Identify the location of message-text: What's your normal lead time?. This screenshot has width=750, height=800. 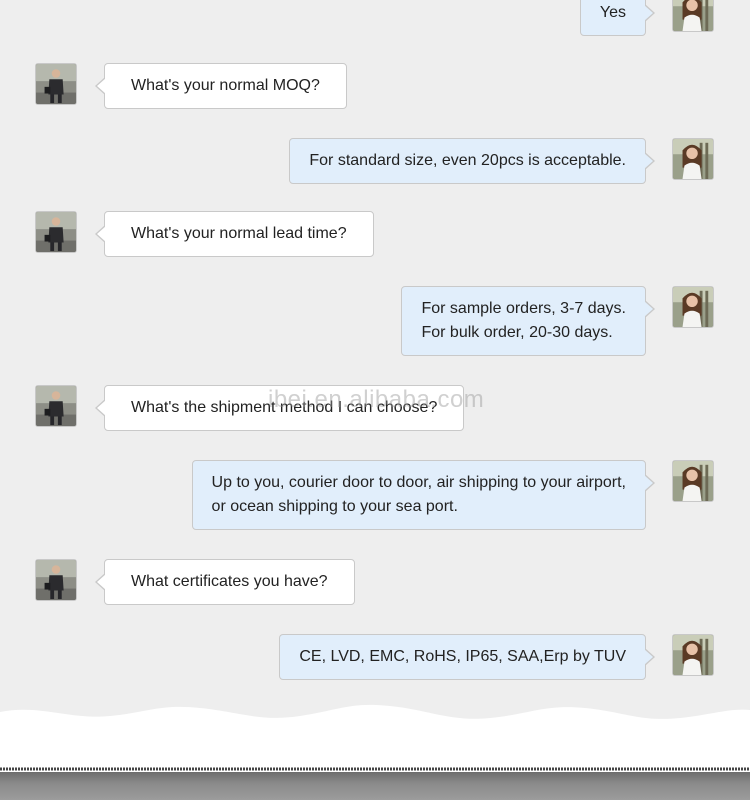
(239, 233).